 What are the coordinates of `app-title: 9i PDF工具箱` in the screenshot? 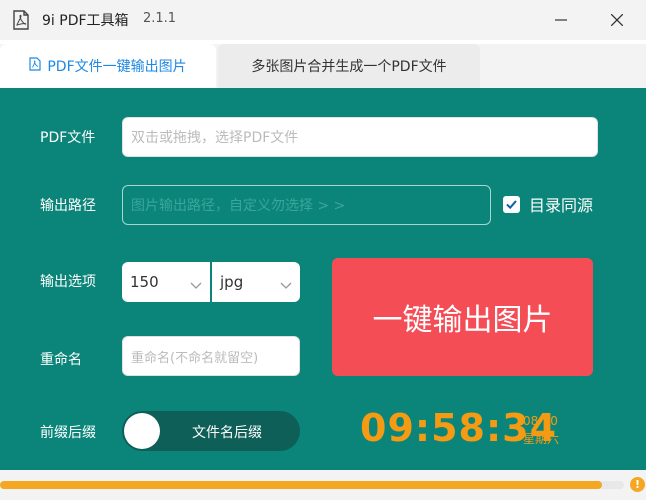 It's located at (85, 21).